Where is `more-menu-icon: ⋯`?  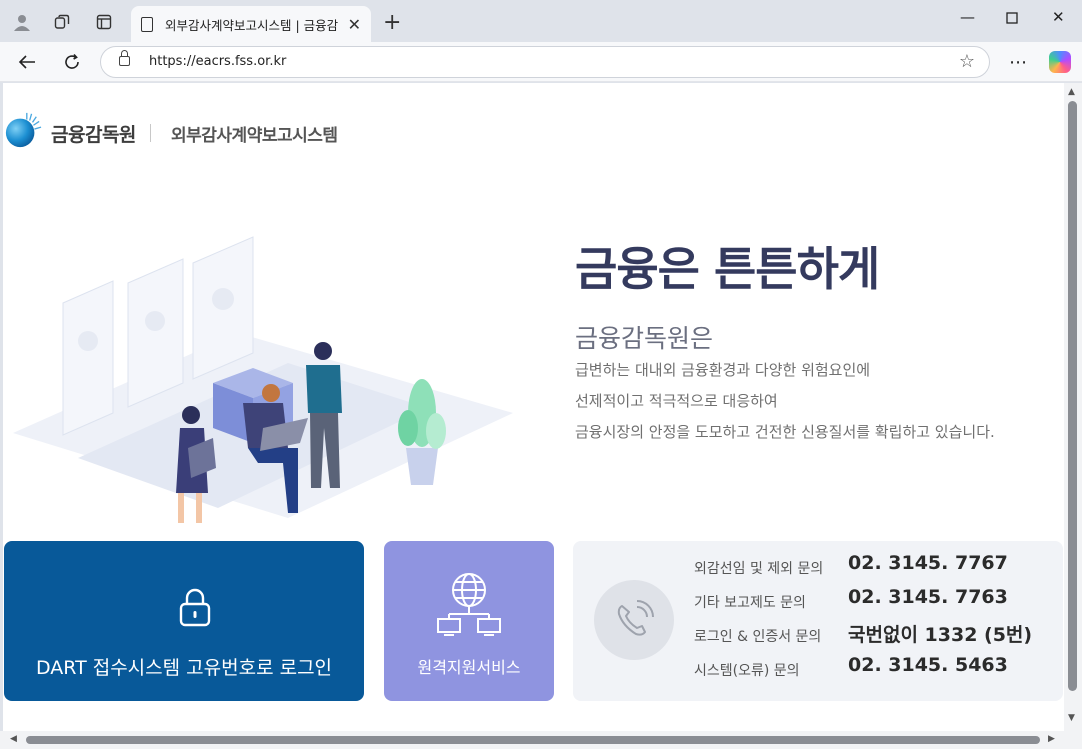 more-menu-icon: ⋯ is located at coordinates (1018, 62).